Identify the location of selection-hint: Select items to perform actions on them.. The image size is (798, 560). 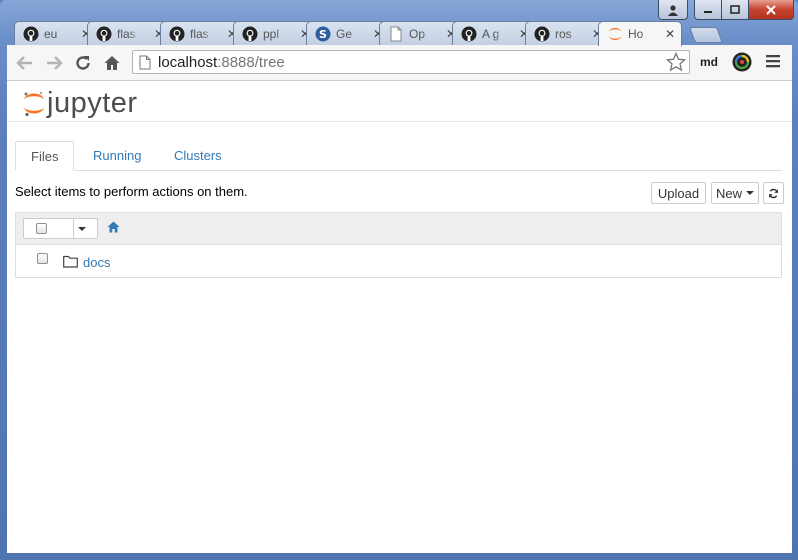
(131, 191).